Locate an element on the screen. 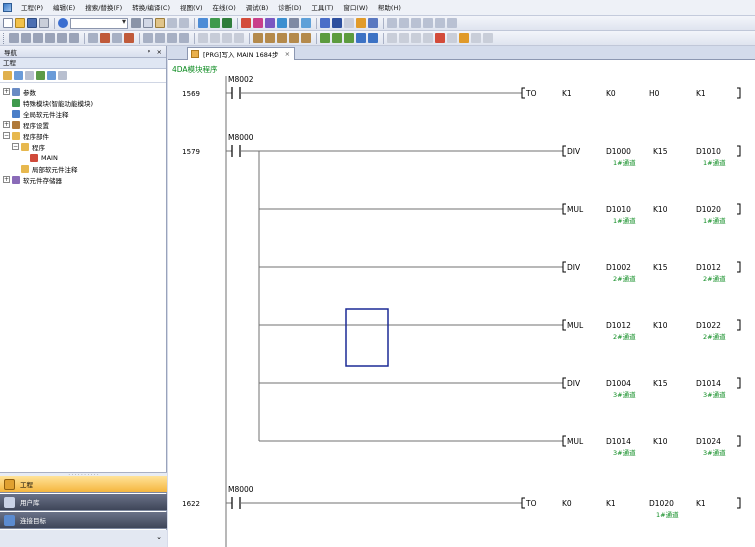  print-icon is located at coordinates (44, 23).